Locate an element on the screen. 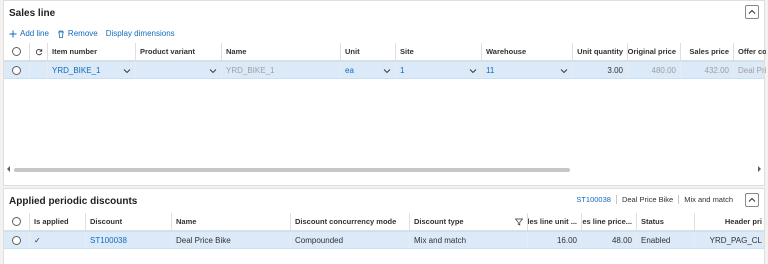 The height and width of the screenshot is (264, 768). unit-quantity-field: 3.00 is located at coordinates (600, 70).